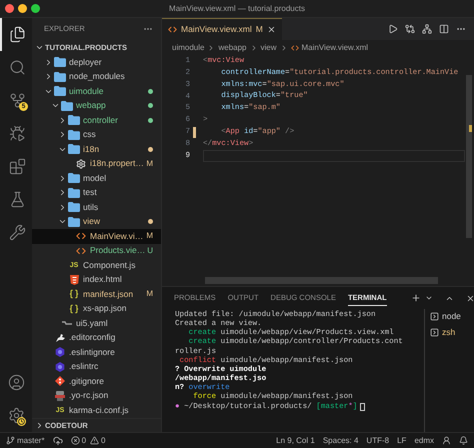  I want to click on tree-item: test, so click(96, 193).